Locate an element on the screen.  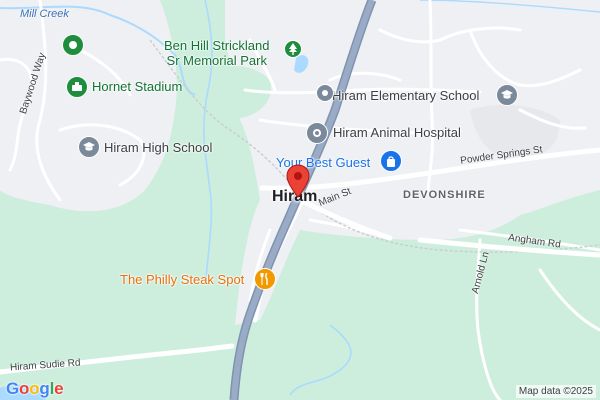
poi-hornet-stadium-label: Hornet Stadium is located at coordinates (137, 86).